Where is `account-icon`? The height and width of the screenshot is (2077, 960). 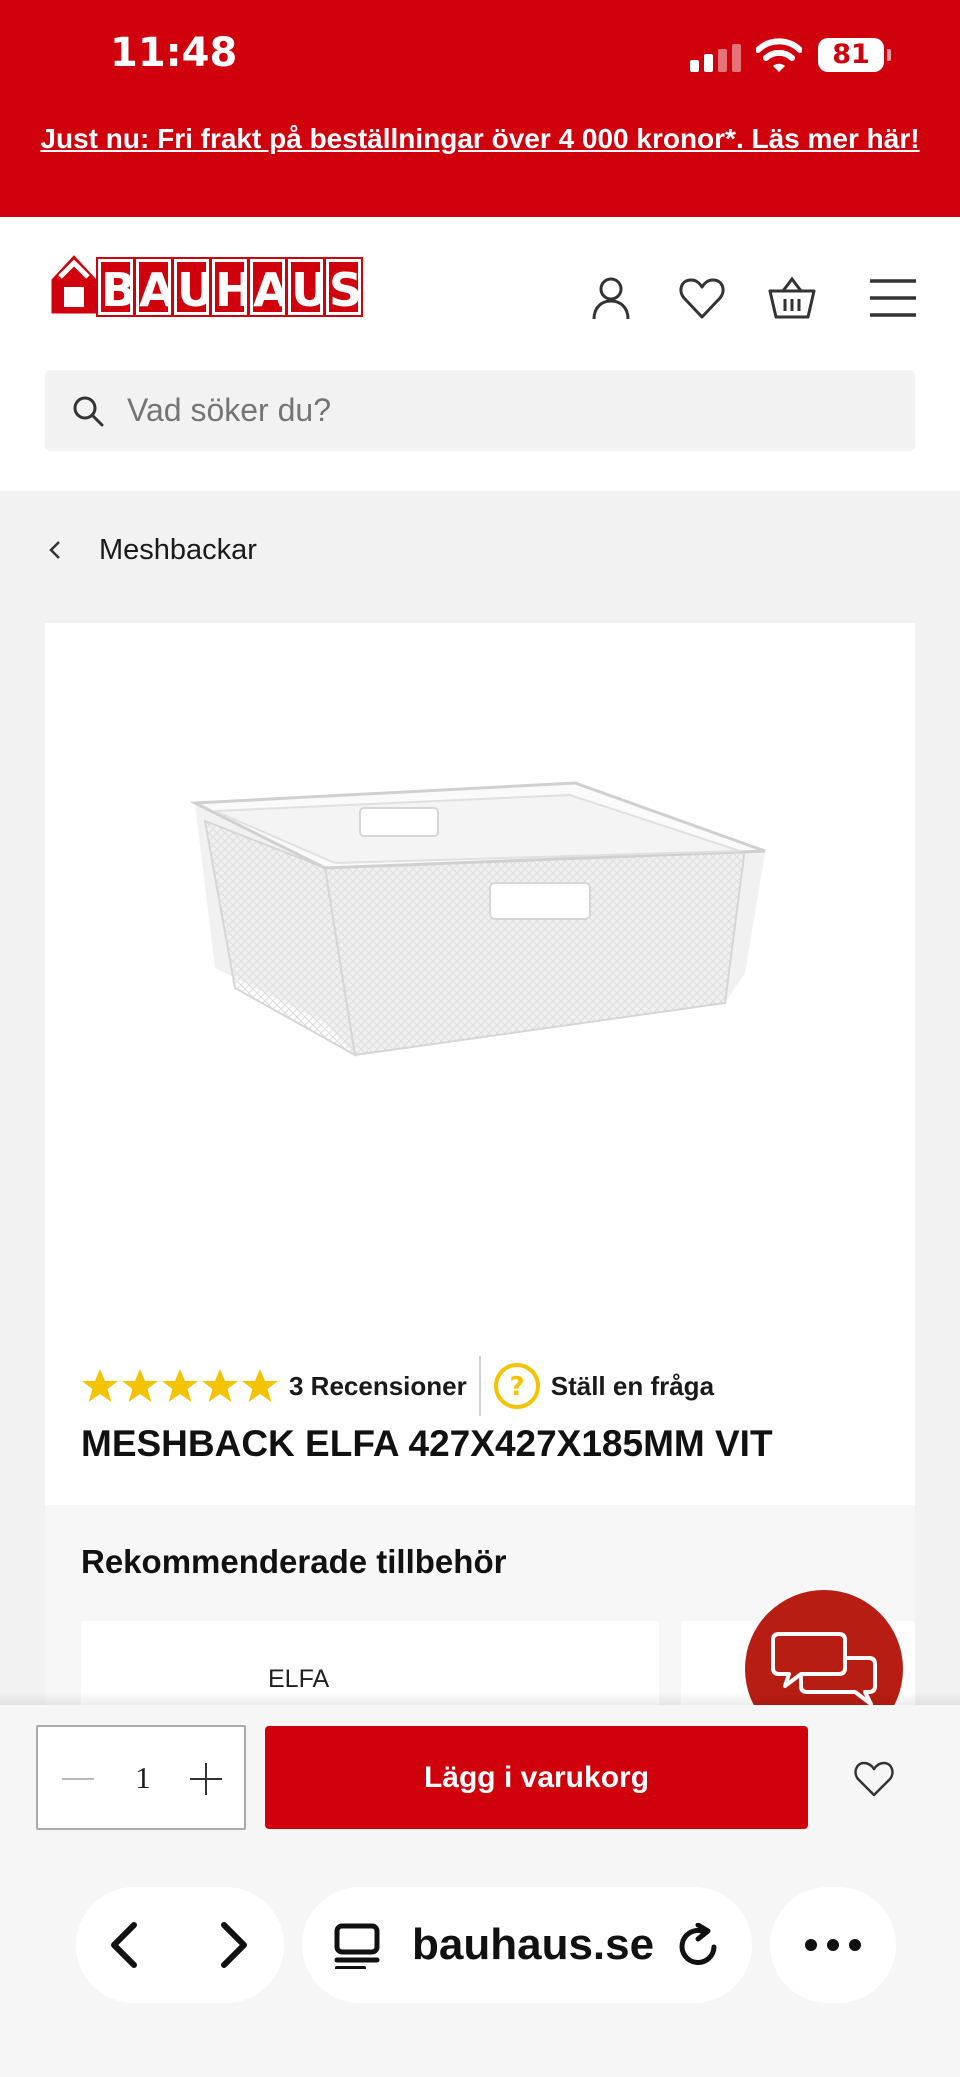
account-icon is located at coordinates (611, 298).